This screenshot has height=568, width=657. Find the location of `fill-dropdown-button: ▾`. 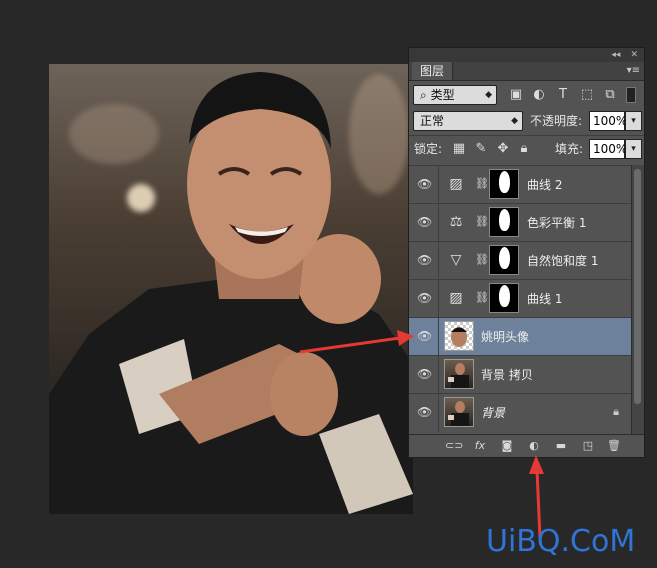

fill-dropdown-button: ▾ is located at coordinates (633, 149).